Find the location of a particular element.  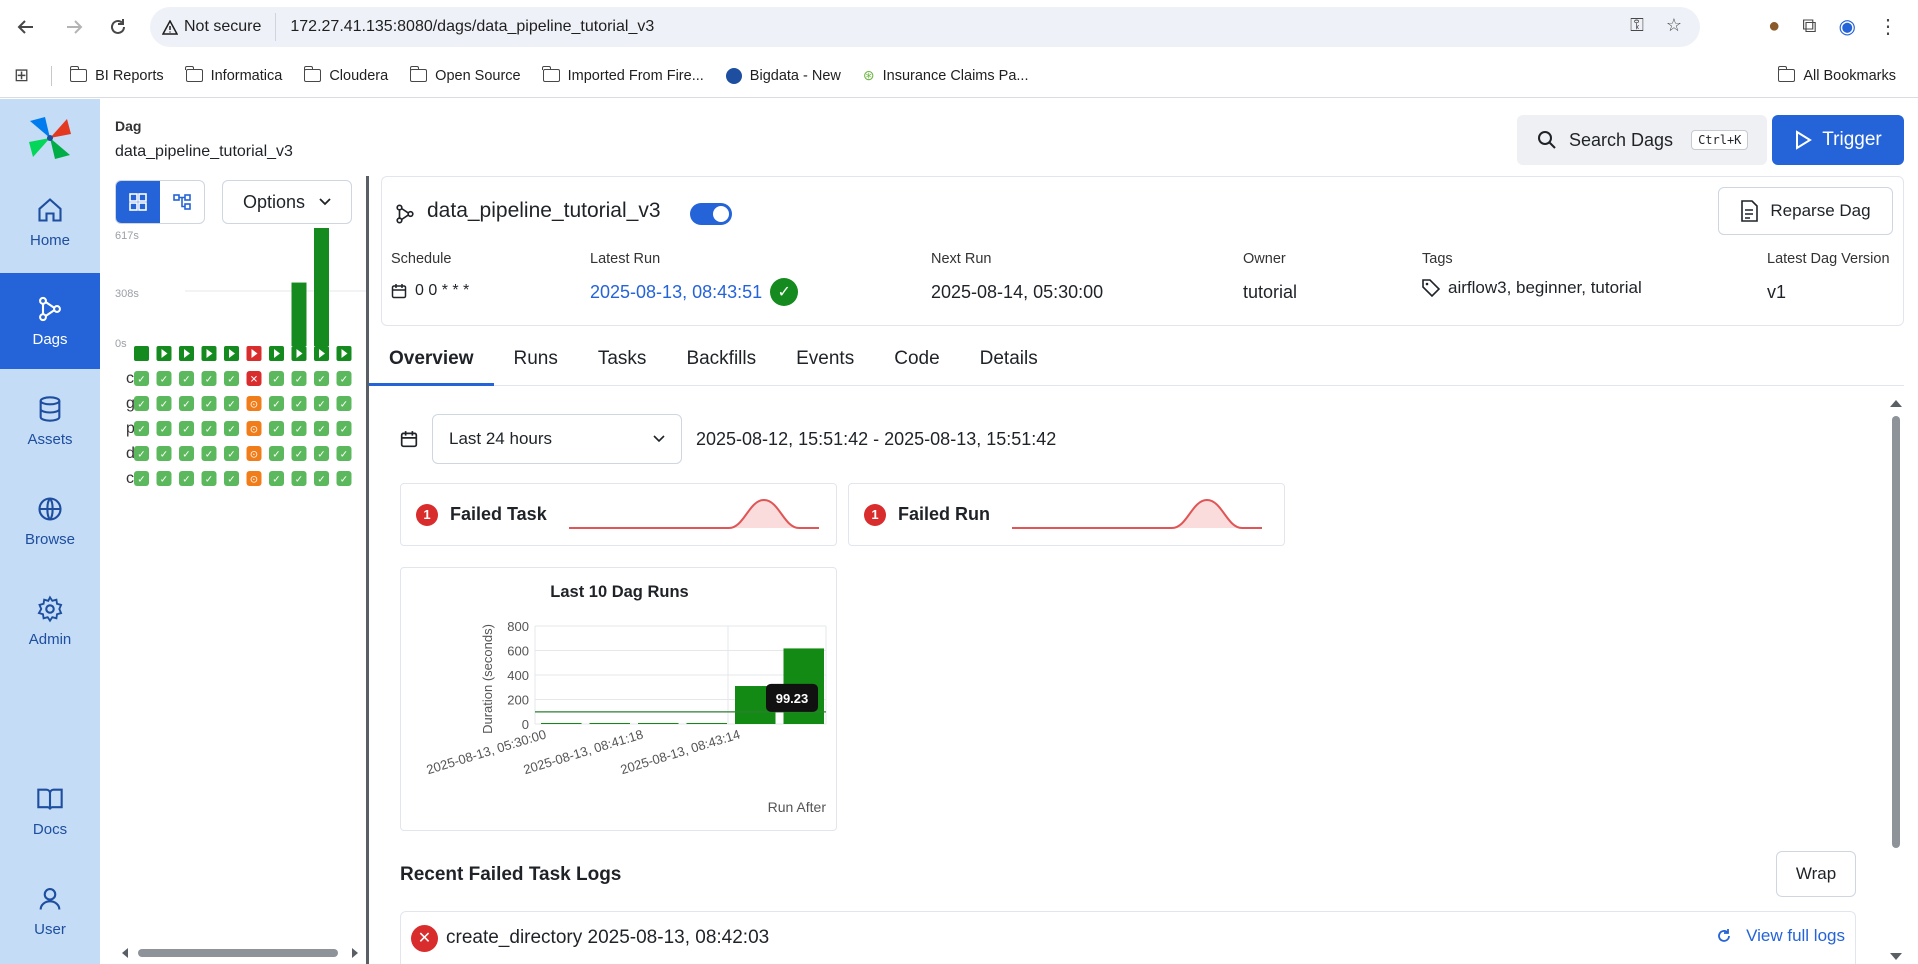

tab-events: Events is located at coordinates (825, 362).